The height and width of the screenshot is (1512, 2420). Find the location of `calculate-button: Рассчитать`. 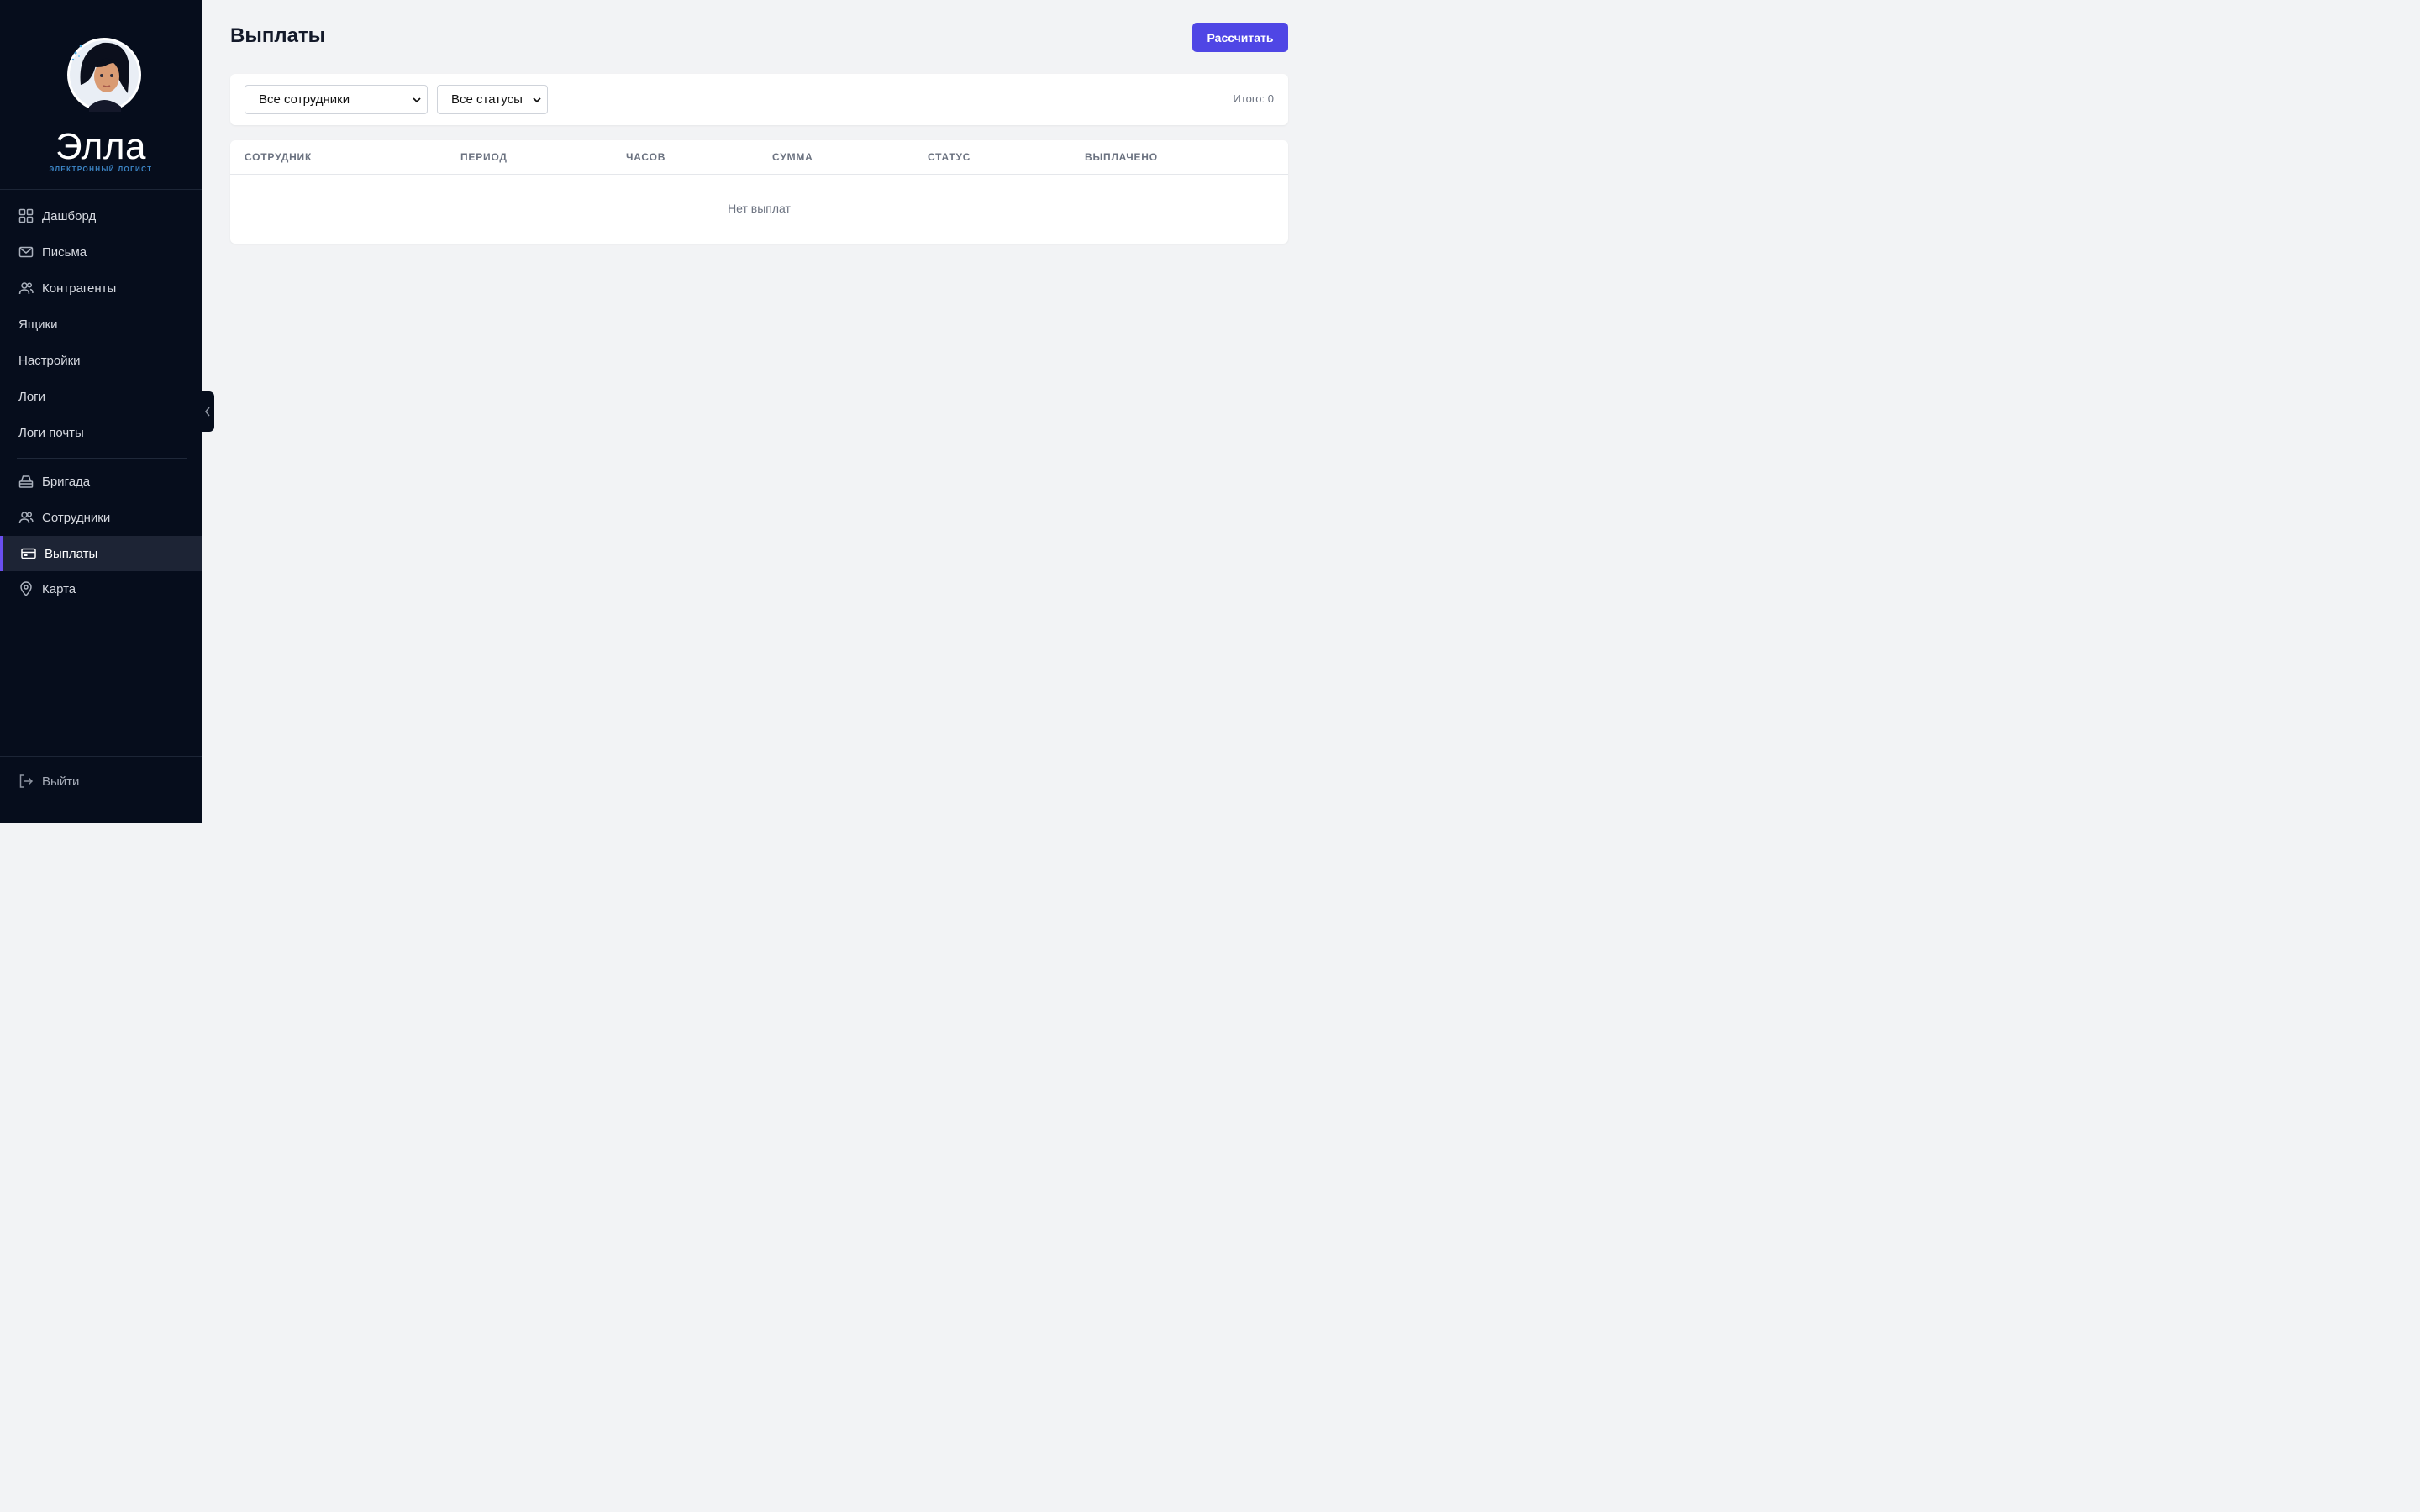

calculate-button: Рассчитать is located at coordinates (1240, 37).